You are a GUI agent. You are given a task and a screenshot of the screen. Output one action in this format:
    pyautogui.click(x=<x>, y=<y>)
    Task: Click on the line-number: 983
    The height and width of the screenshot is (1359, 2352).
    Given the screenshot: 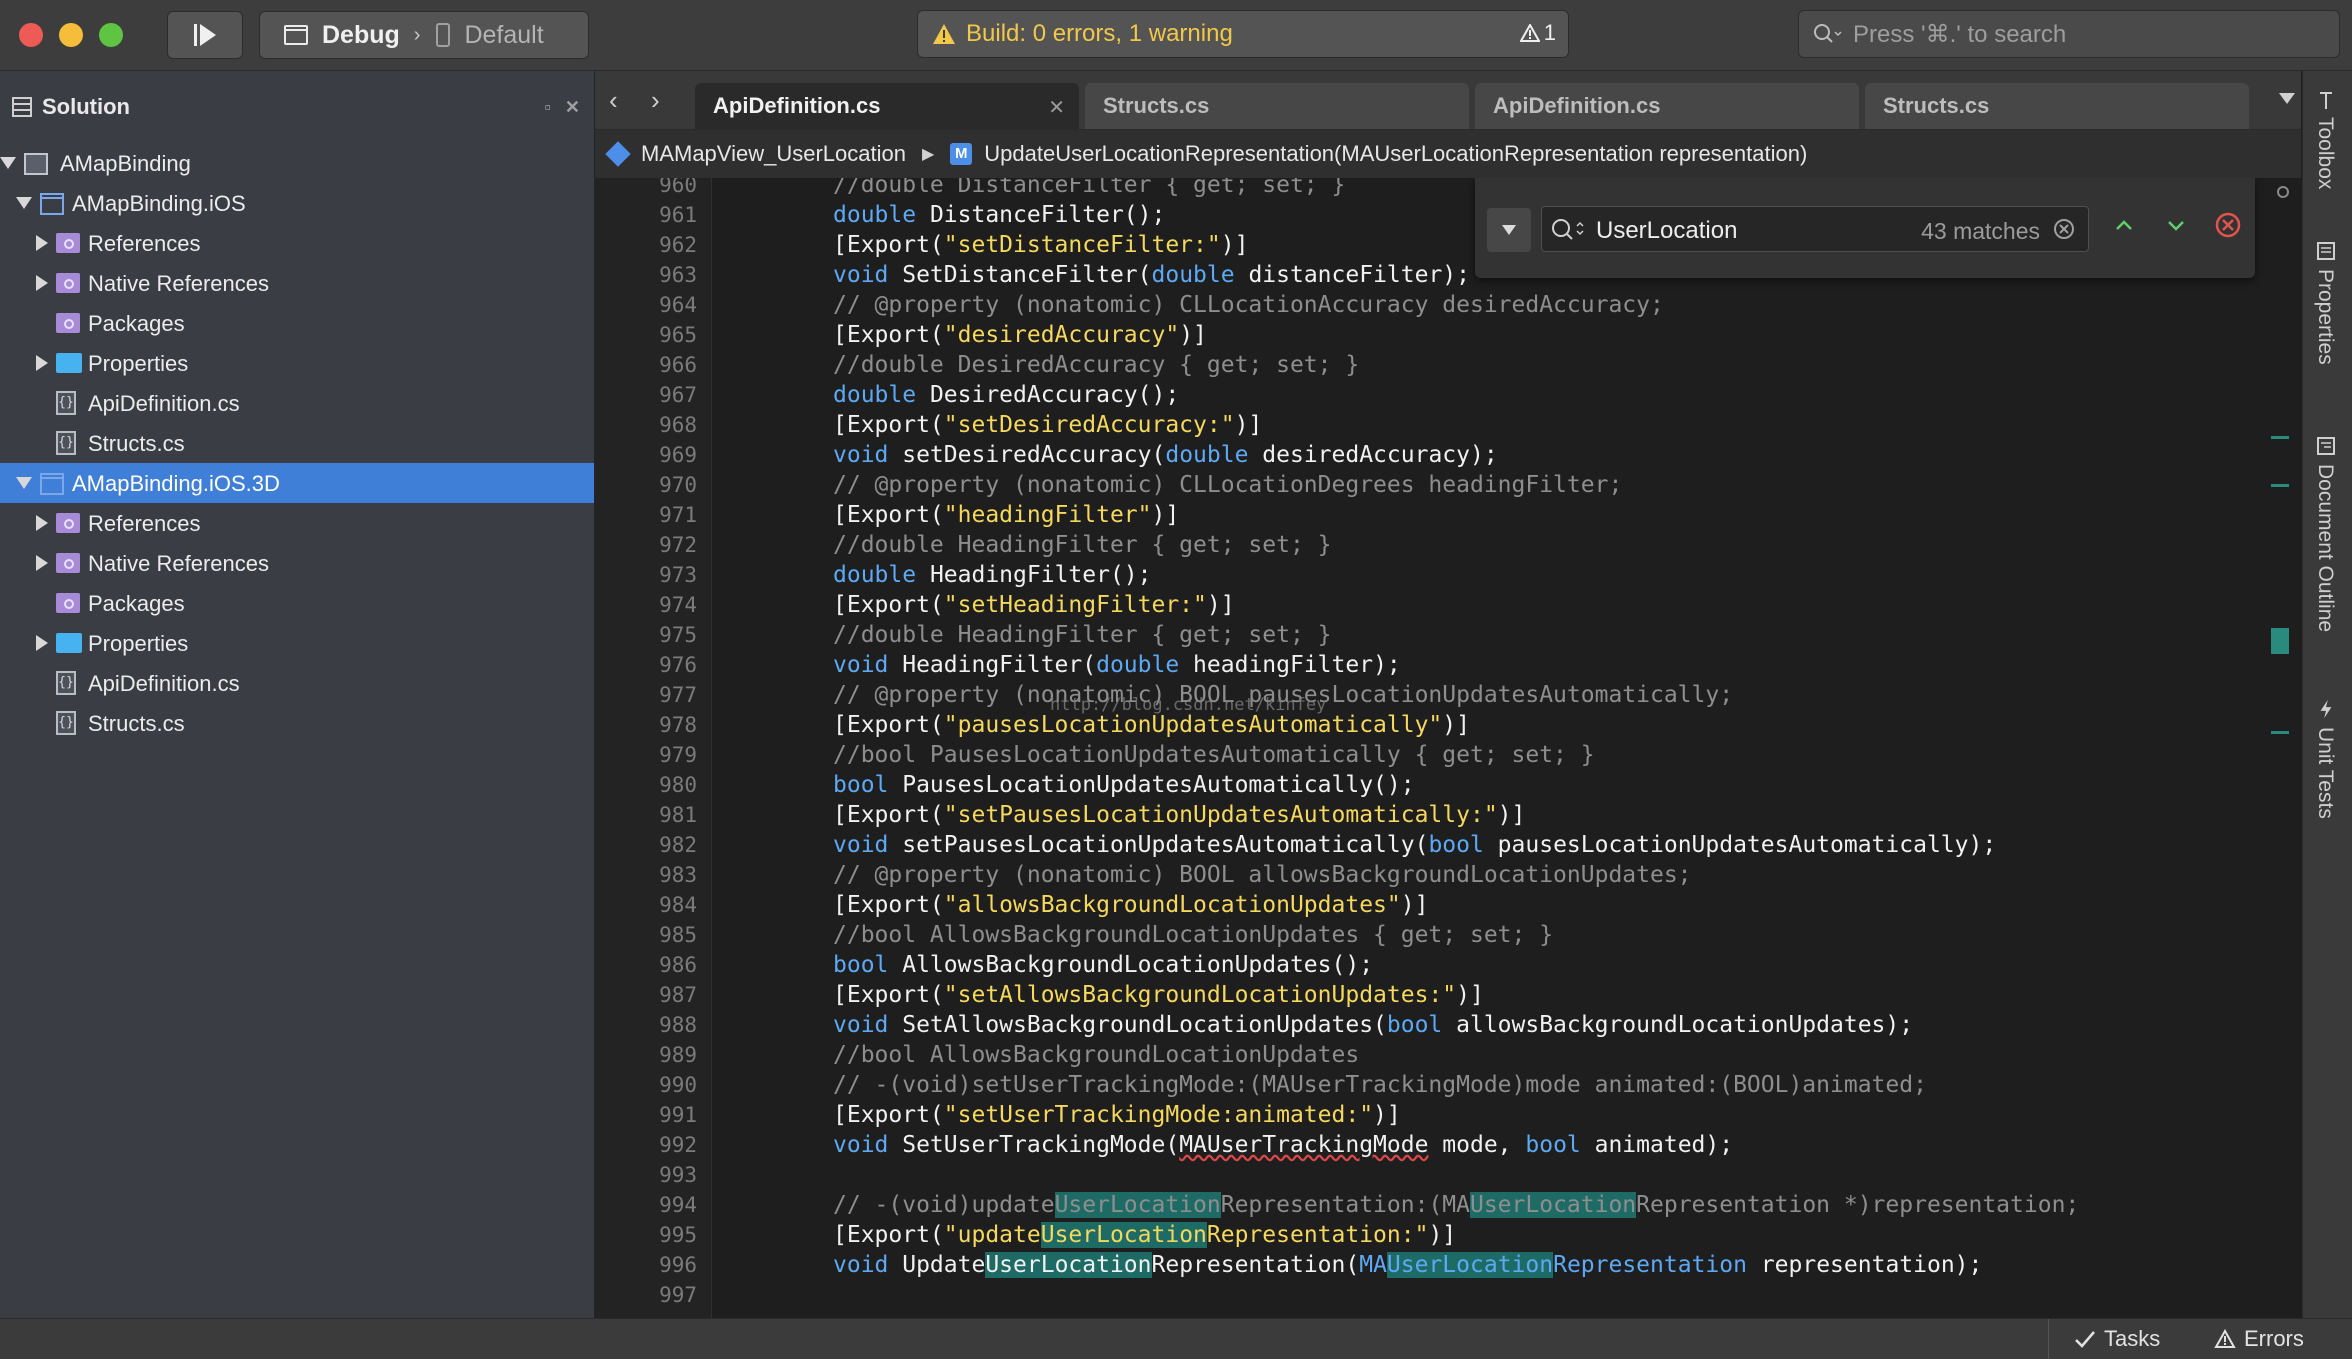 What is the action you would take?
    pyautogui.click(x=678, y=875)
    